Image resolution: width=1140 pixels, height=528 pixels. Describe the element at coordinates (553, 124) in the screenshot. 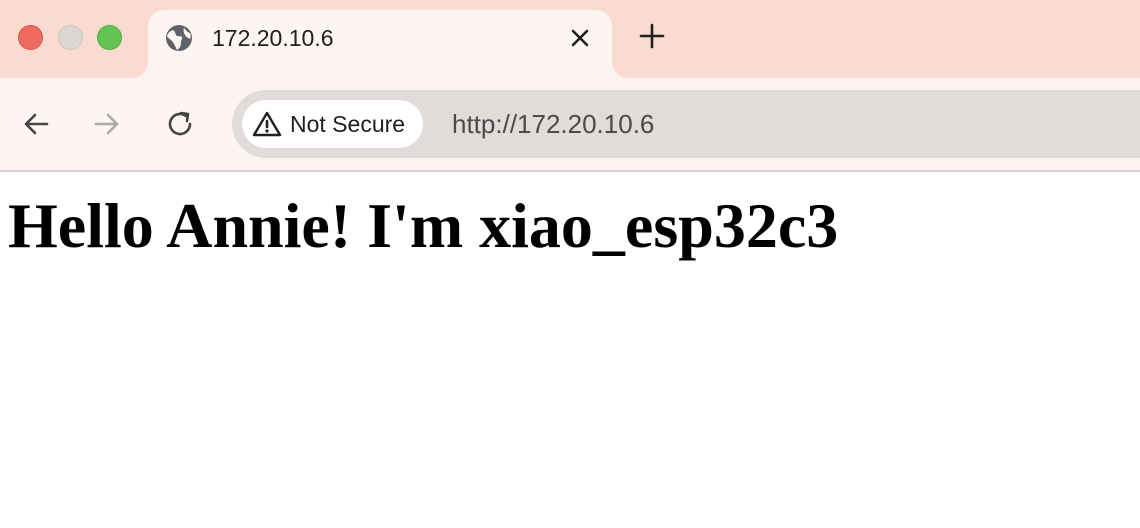

I see `url-text: http://172.20.10.6` at that location.